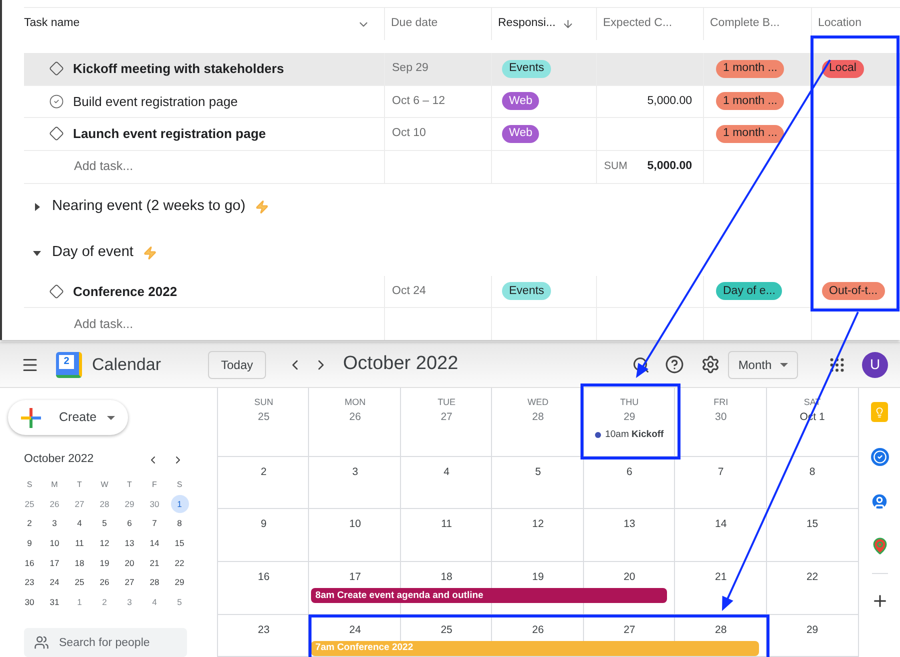 The image size is (900, 657). What do you see at coordinates (129, 504) in the screenshot?
I see `mini-calendar-day: 29` at bounding box center [129, 504].